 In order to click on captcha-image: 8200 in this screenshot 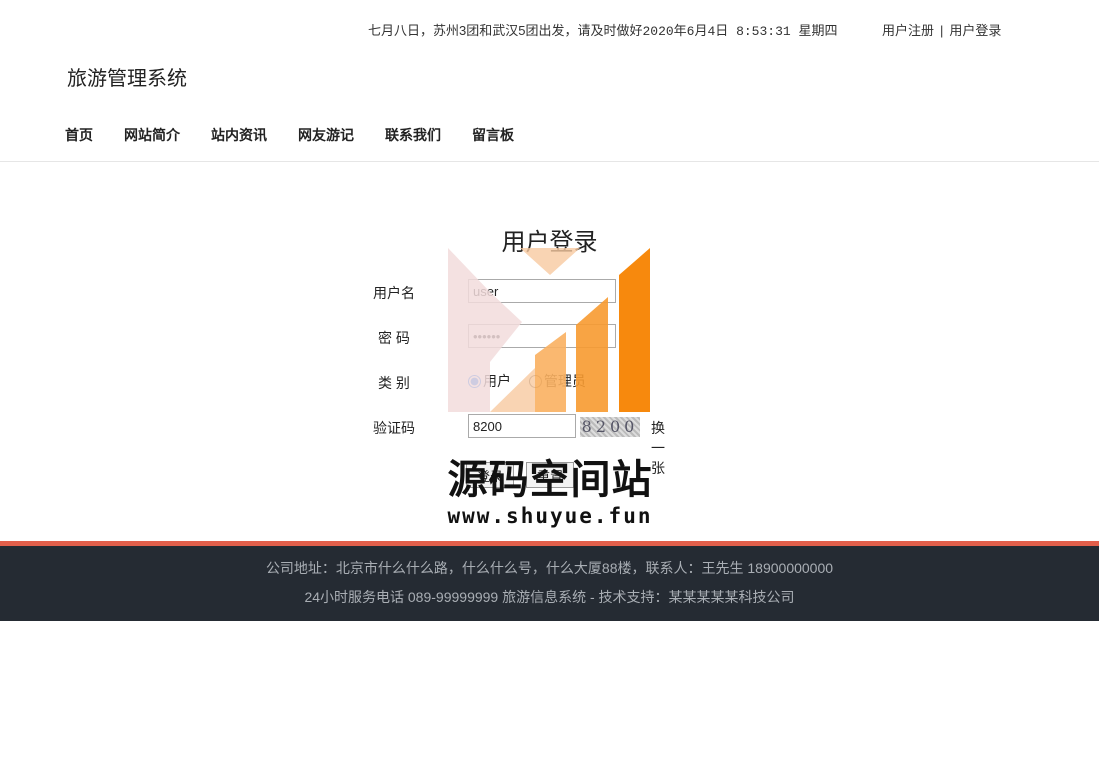, I will do `click(610, 427)`.